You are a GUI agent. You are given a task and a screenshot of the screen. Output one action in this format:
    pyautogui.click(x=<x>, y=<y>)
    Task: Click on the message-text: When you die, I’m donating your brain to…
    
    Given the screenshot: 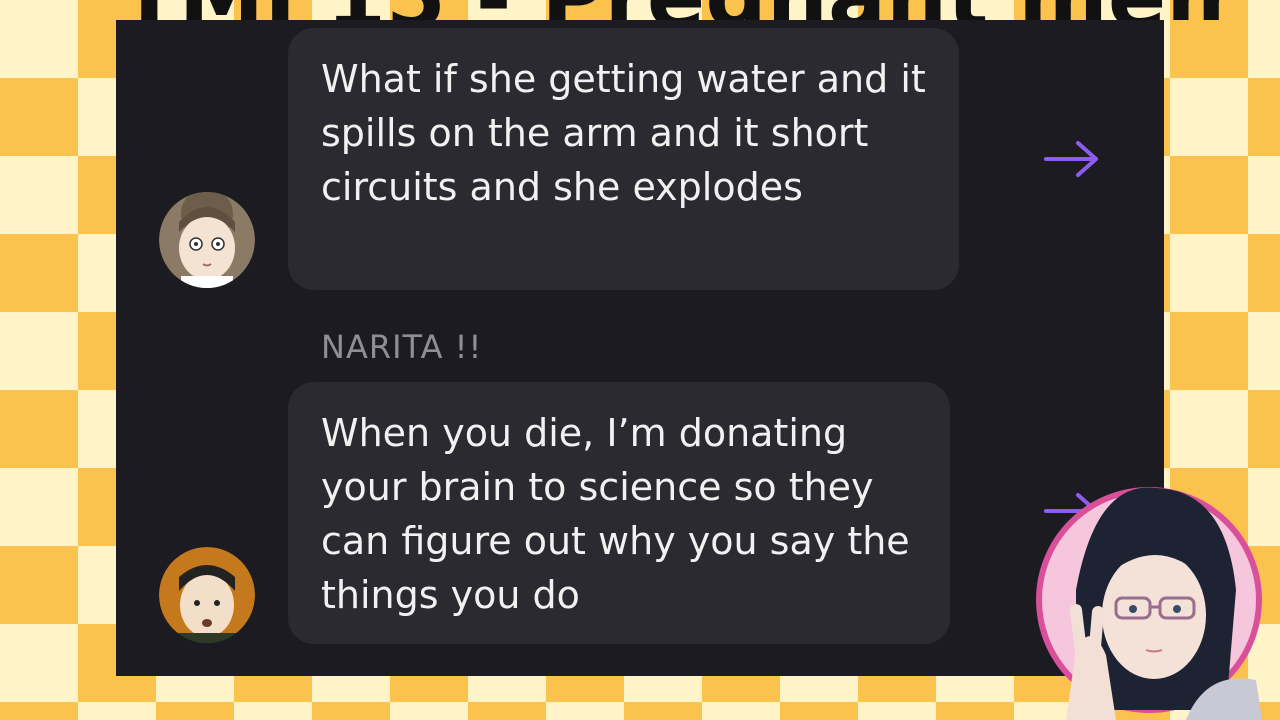 What is the action you would take?
    pyautogui.click(x=615, y=514)
    